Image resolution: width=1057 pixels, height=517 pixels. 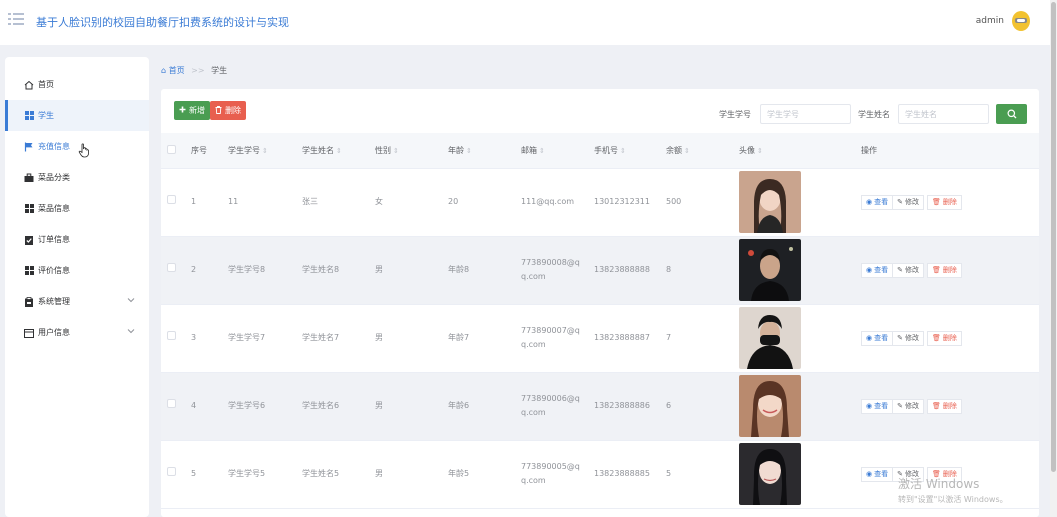 I want to click on calendar-icon, so click(x=29, y=333).